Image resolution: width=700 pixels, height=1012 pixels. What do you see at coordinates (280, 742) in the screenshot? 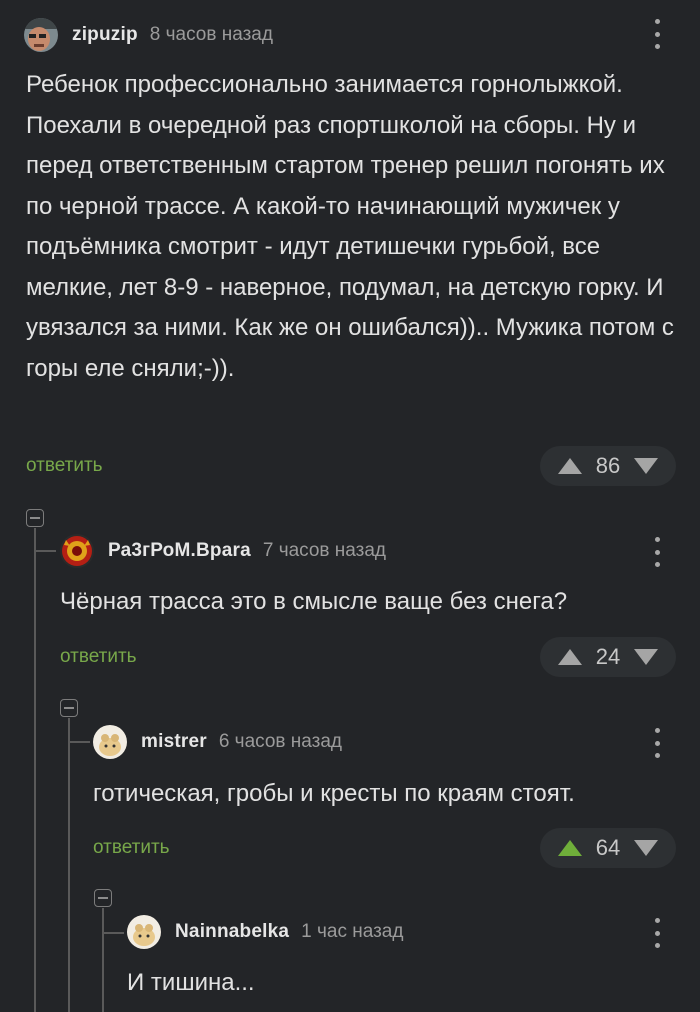
I see `timestamp: 6 часов назад` at bounding box center [280, 742].